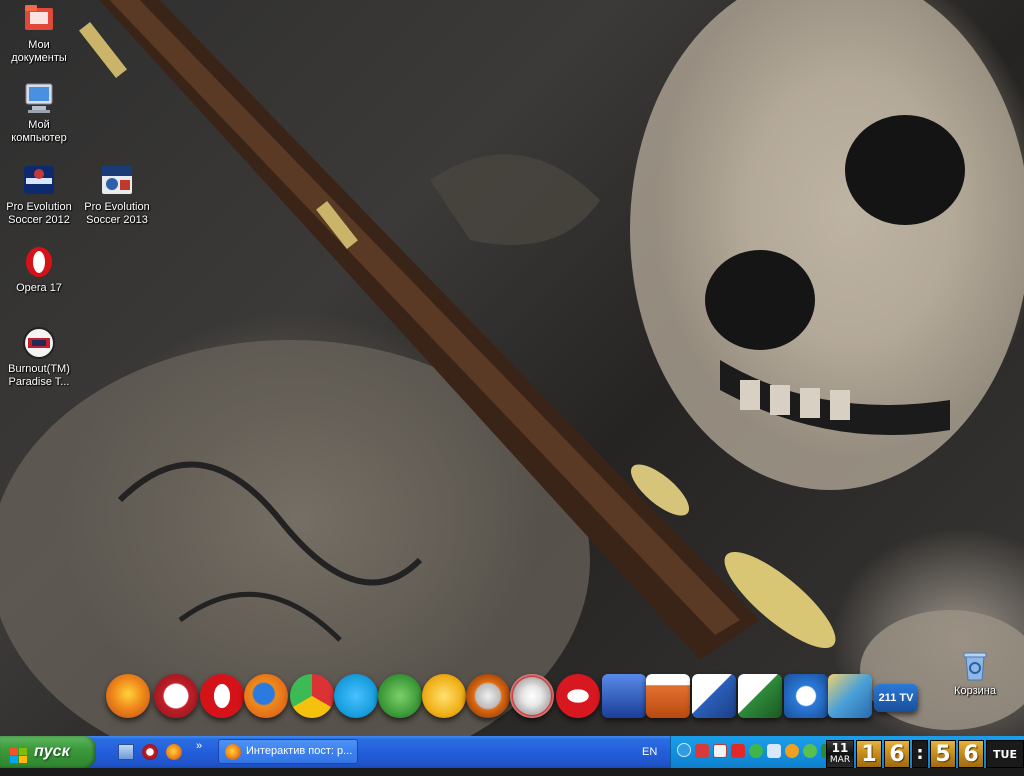 This screenshot has height=776, width=1024. What do you see at coordinates (920, 754) in the screenshot?
I see `clock-colon: :` at bounding box center [920, 754].